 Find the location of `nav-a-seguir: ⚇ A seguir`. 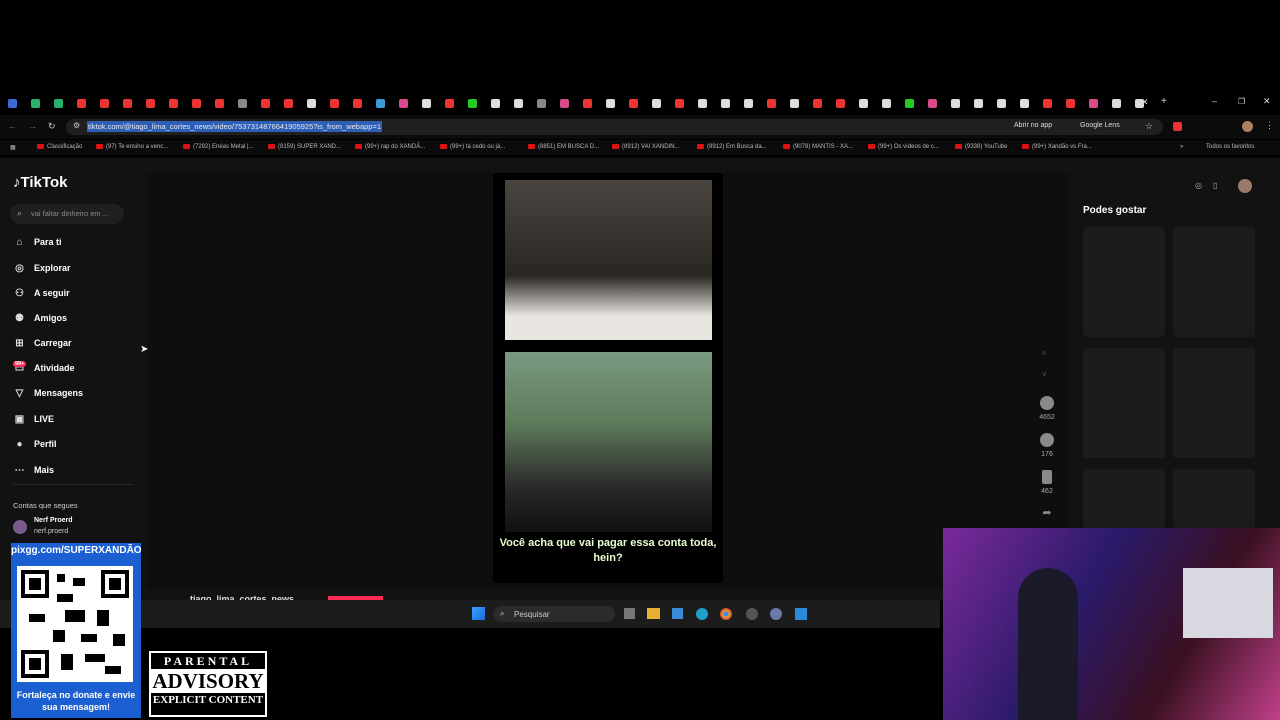

nav-a-seguir: ⚇ A seguir is located at coordinates (41, 295).